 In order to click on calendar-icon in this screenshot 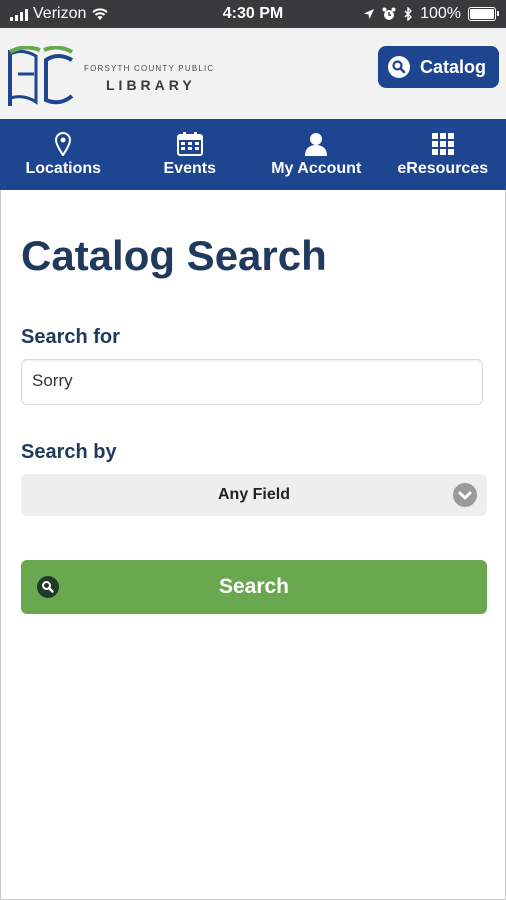, I will do `click(189, 144)`.